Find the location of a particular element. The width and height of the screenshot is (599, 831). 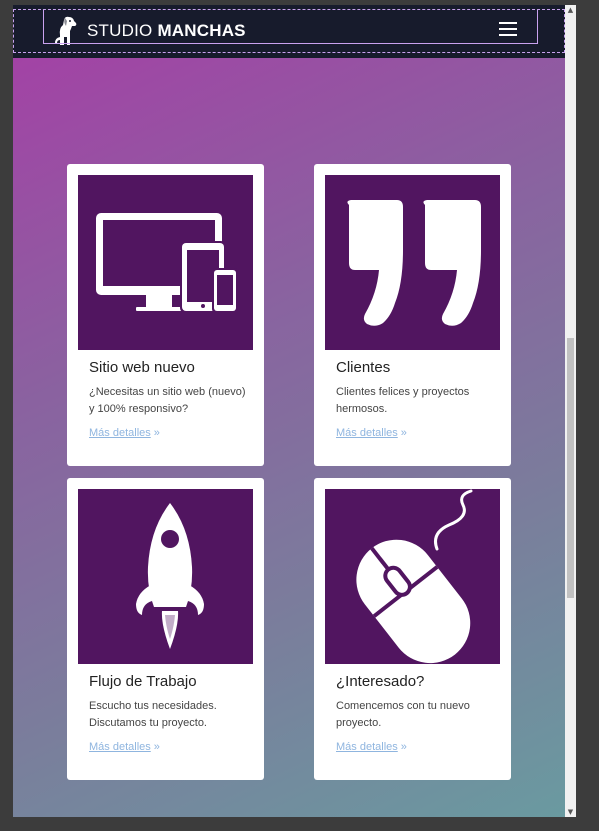

card-text: Clientes felices y proyectos hermosos. is located at coordinates (403, 400).